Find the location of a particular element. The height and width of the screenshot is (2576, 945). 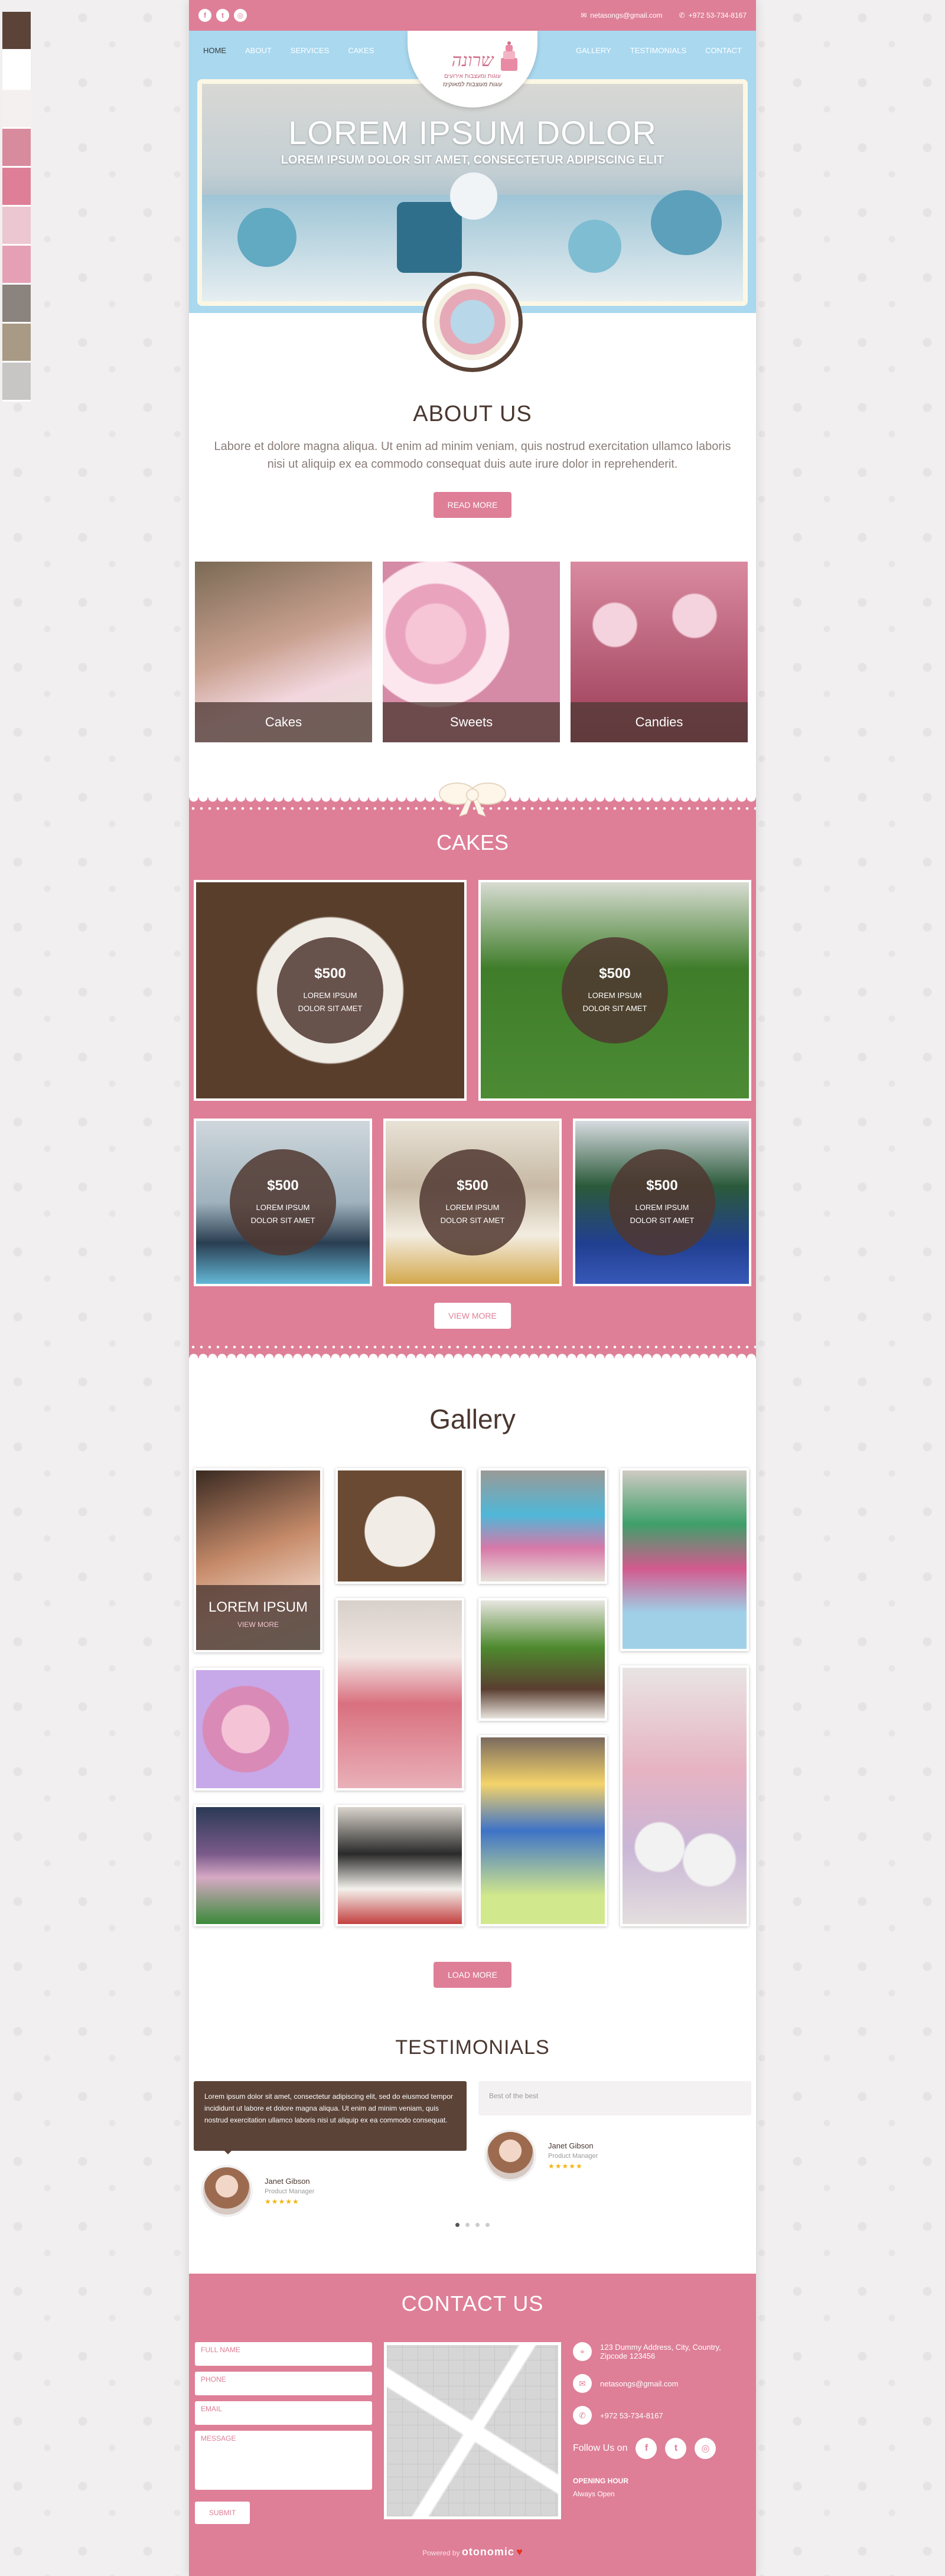

hero-title: LOREM IPSUM DOLOR is located at coordinates (472, 132).